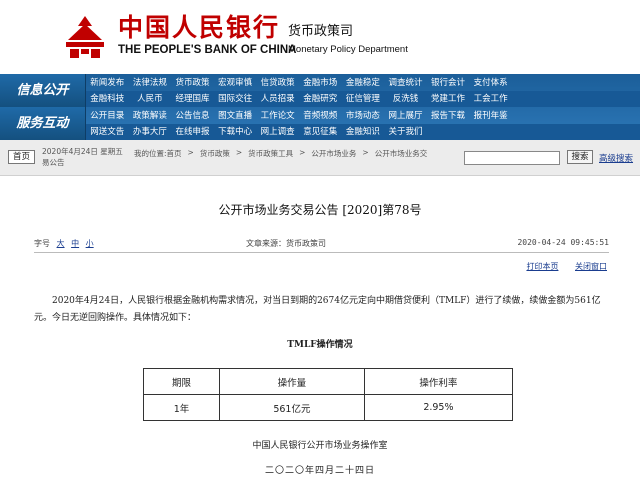  I want to click on table-header: 操作量, so click(292, 381).